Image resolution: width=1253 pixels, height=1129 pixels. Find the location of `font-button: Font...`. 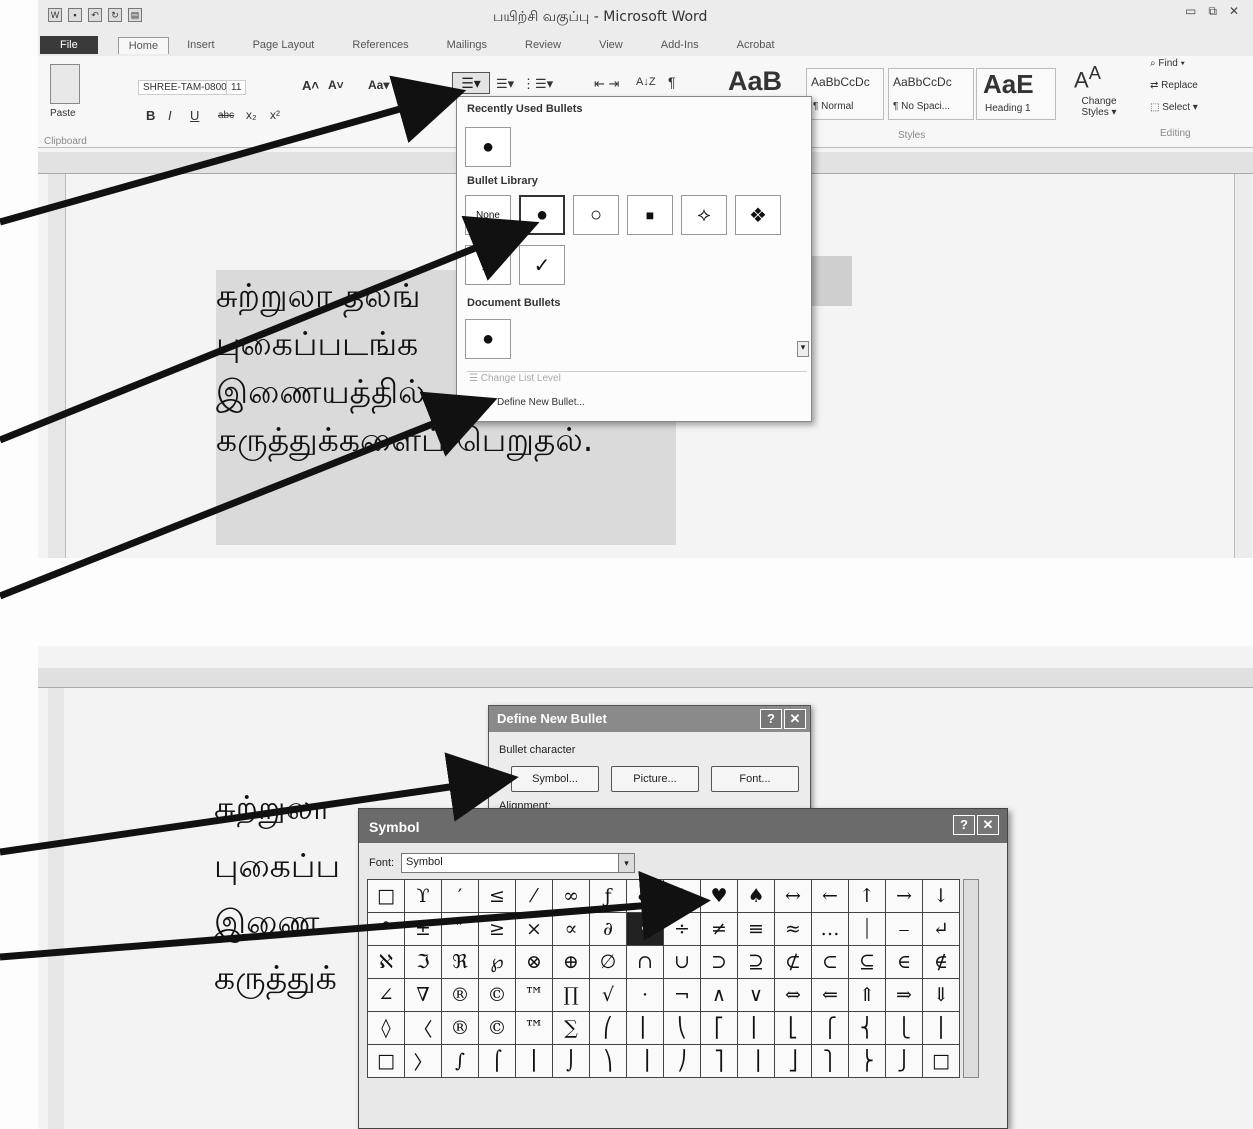

font-button: Font... is located at coordinates (755, 779).